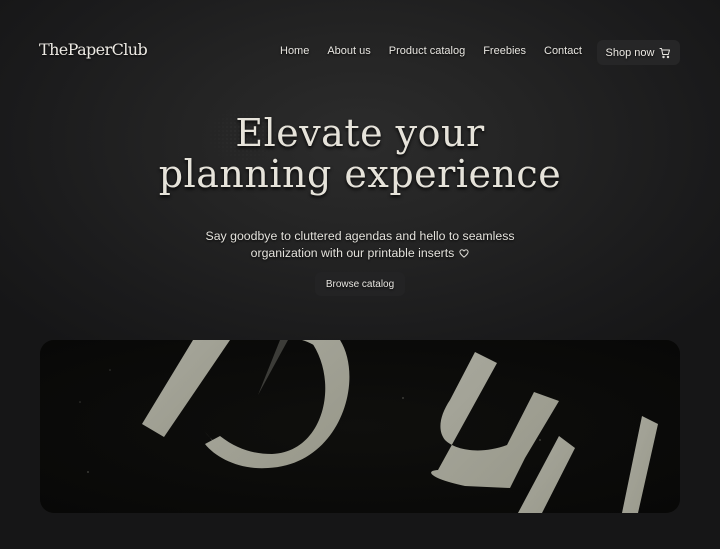 The image size is (720, 549). Describe the element at coordinates (464, 253) in the screenshot. I see `heart-icon` at that location.